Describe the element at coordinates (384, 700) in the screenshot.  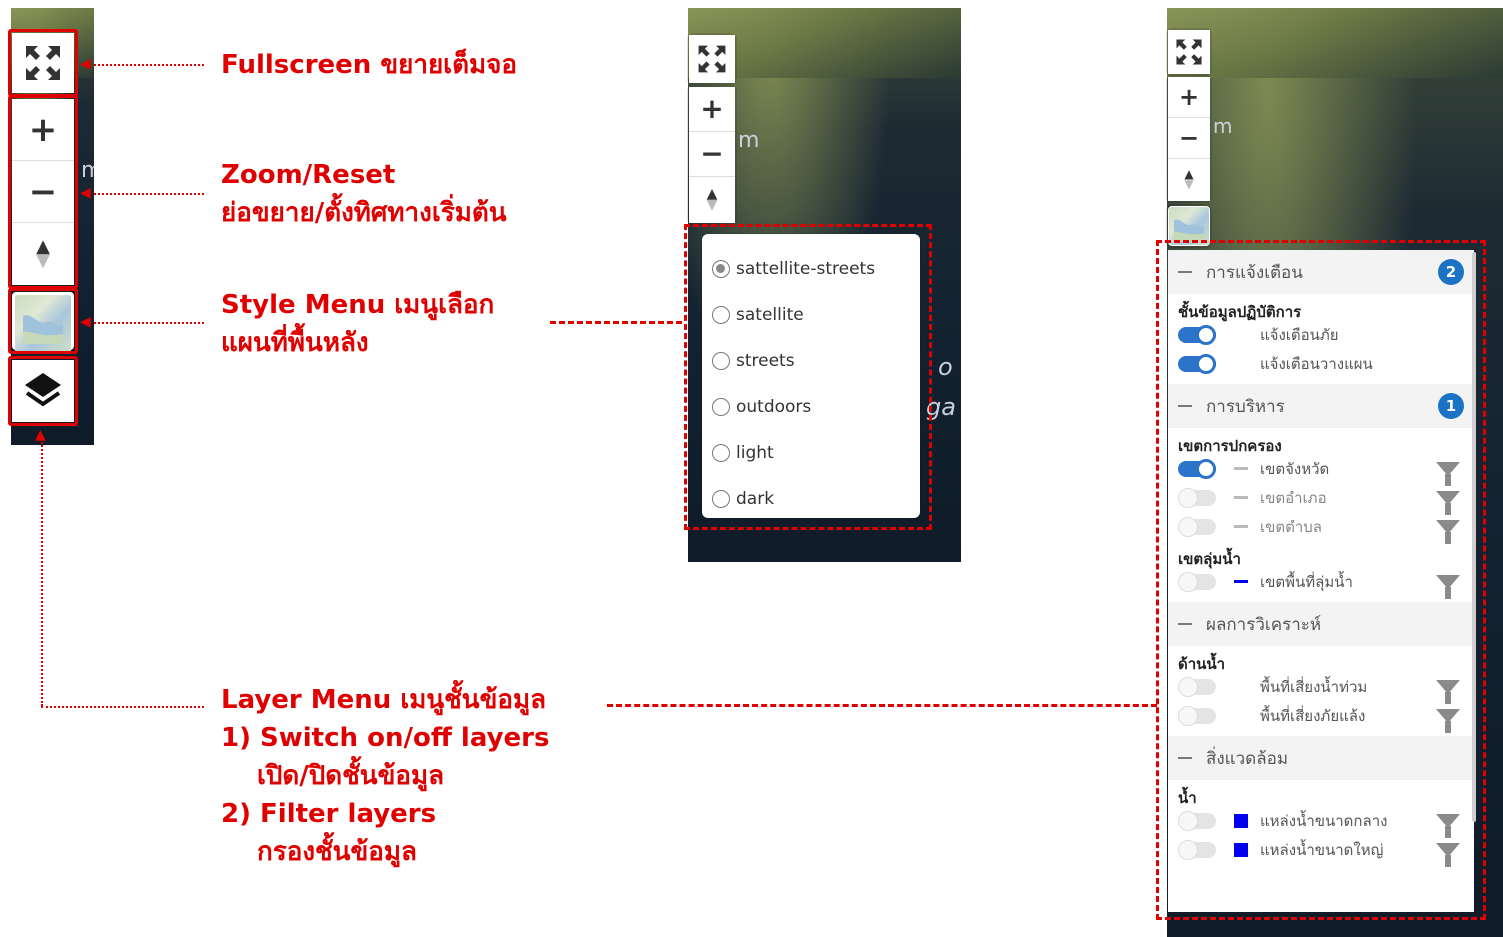
I see `annotation-layers-title: Layer Menu เมนูชั้นข้อมูล` at that location.